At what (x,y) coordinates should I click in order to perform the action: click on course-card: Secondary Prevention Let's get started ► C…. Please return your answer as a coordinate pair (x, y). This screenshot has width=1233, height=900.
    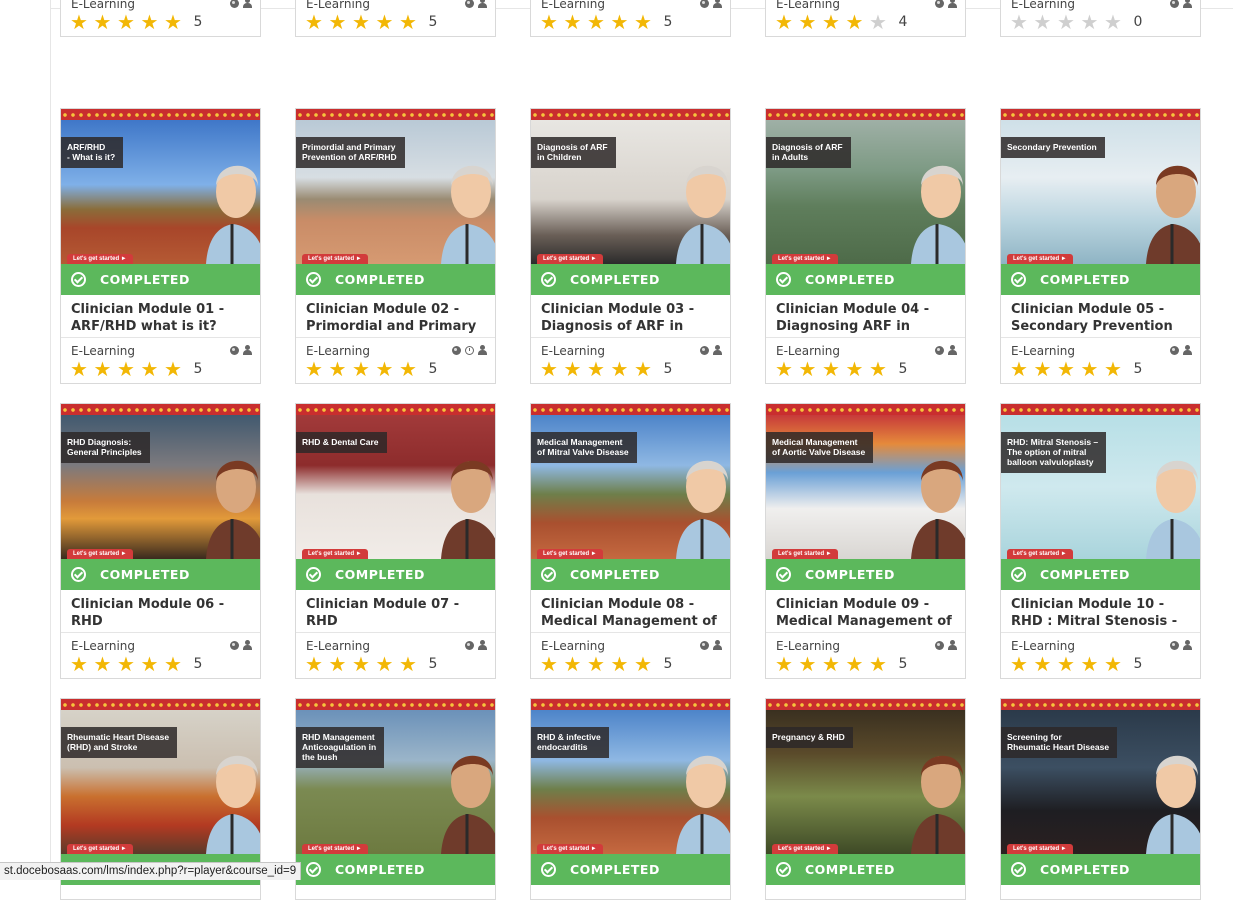
    Looking at the image, I should click on (1100, 246).